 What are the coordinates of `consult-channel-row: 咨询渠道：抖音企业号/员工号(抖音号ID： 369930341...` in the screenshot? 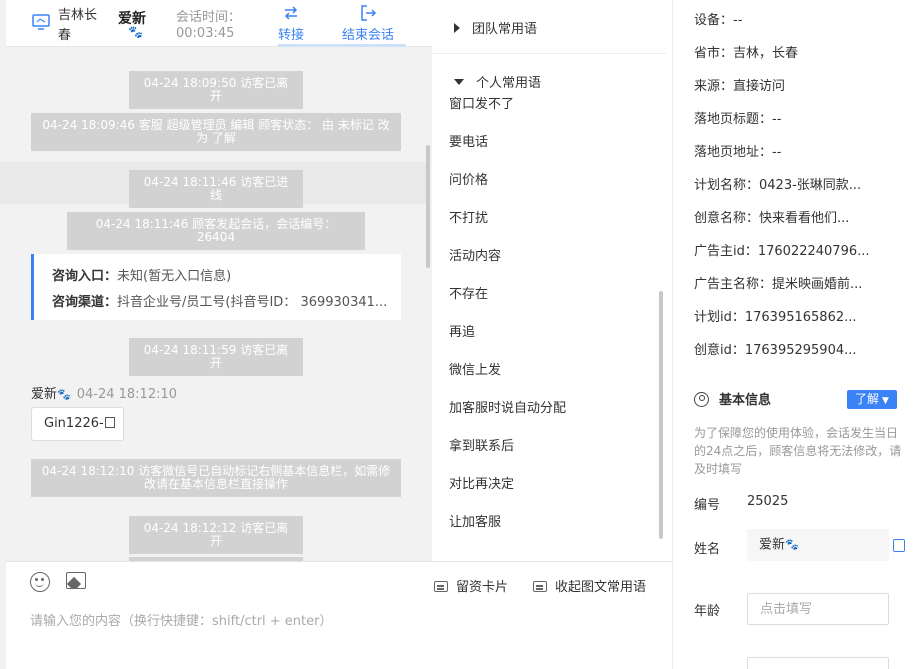 It's located at (222, 303).